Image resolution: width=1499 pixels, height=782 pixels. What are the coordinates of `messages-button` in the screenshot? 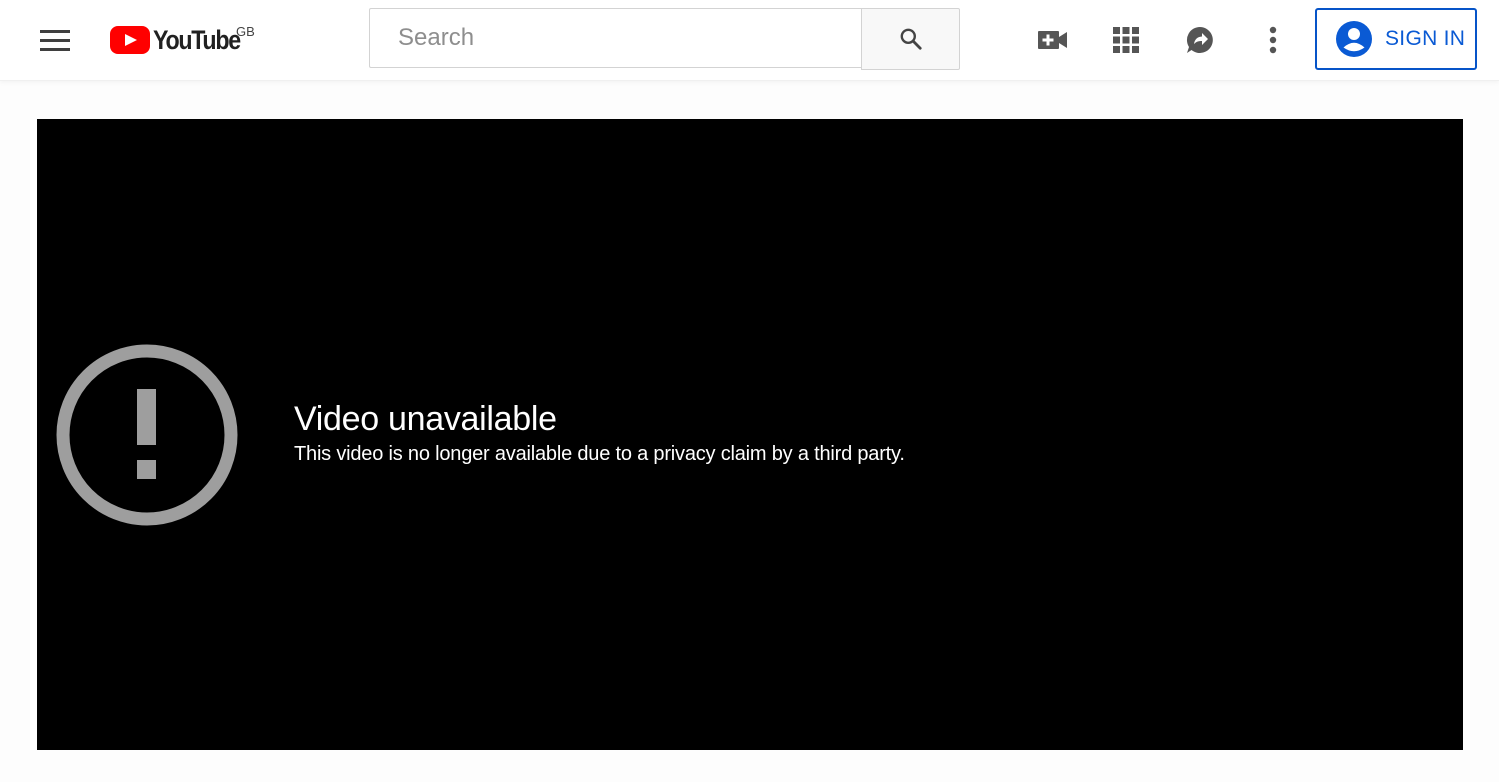 It's located at (1200, 40).